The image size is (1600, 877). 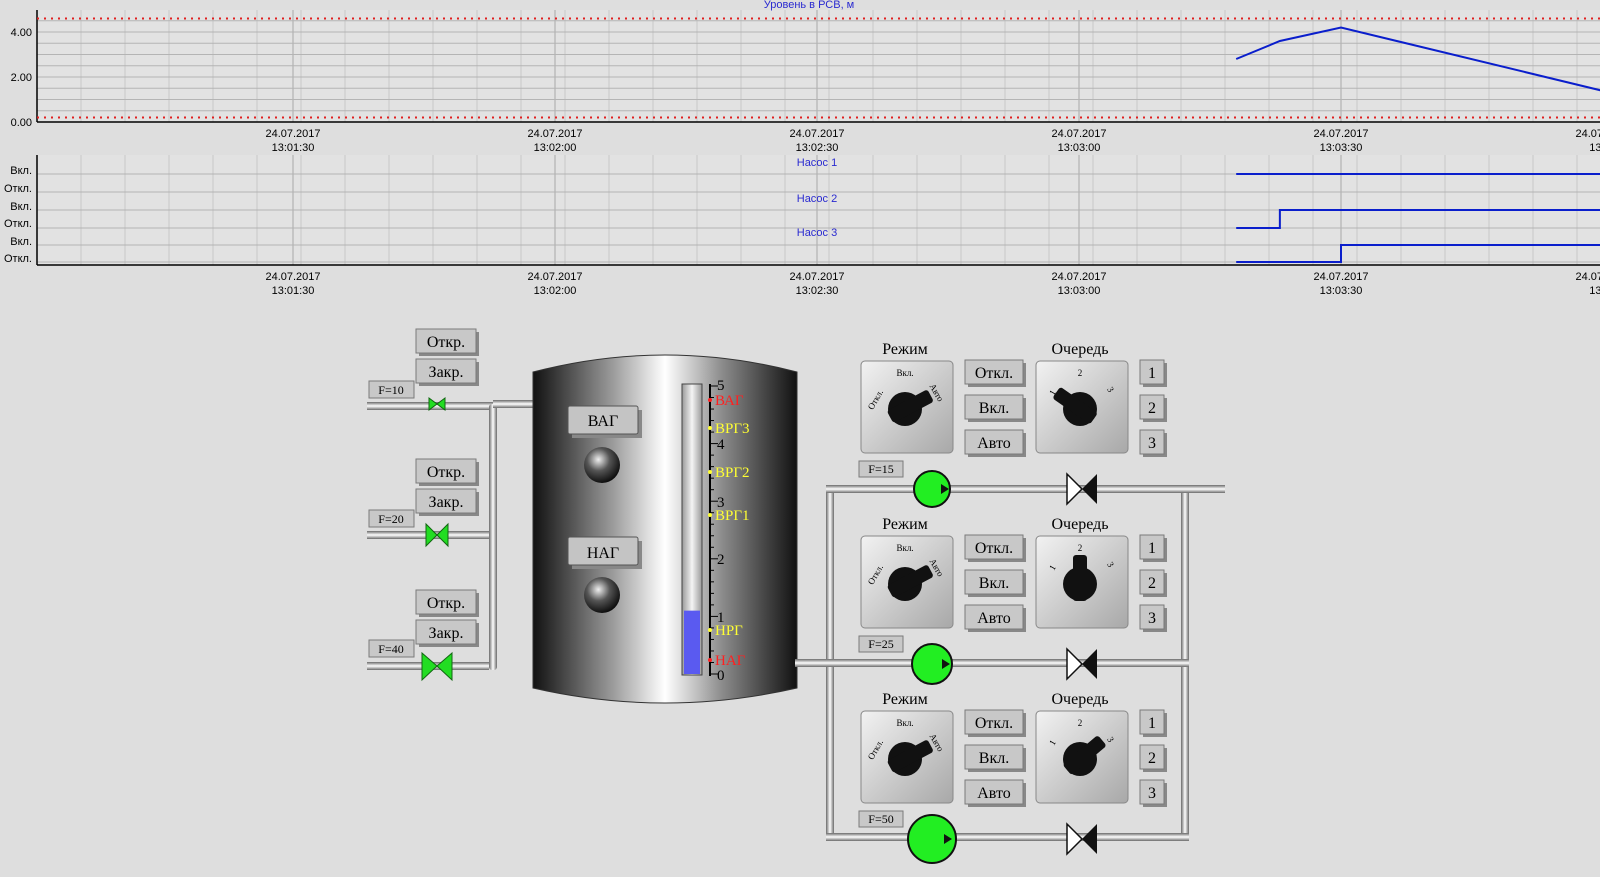 I want to click on inlet-1-open-button: Откр., so click(x=447, y=342).